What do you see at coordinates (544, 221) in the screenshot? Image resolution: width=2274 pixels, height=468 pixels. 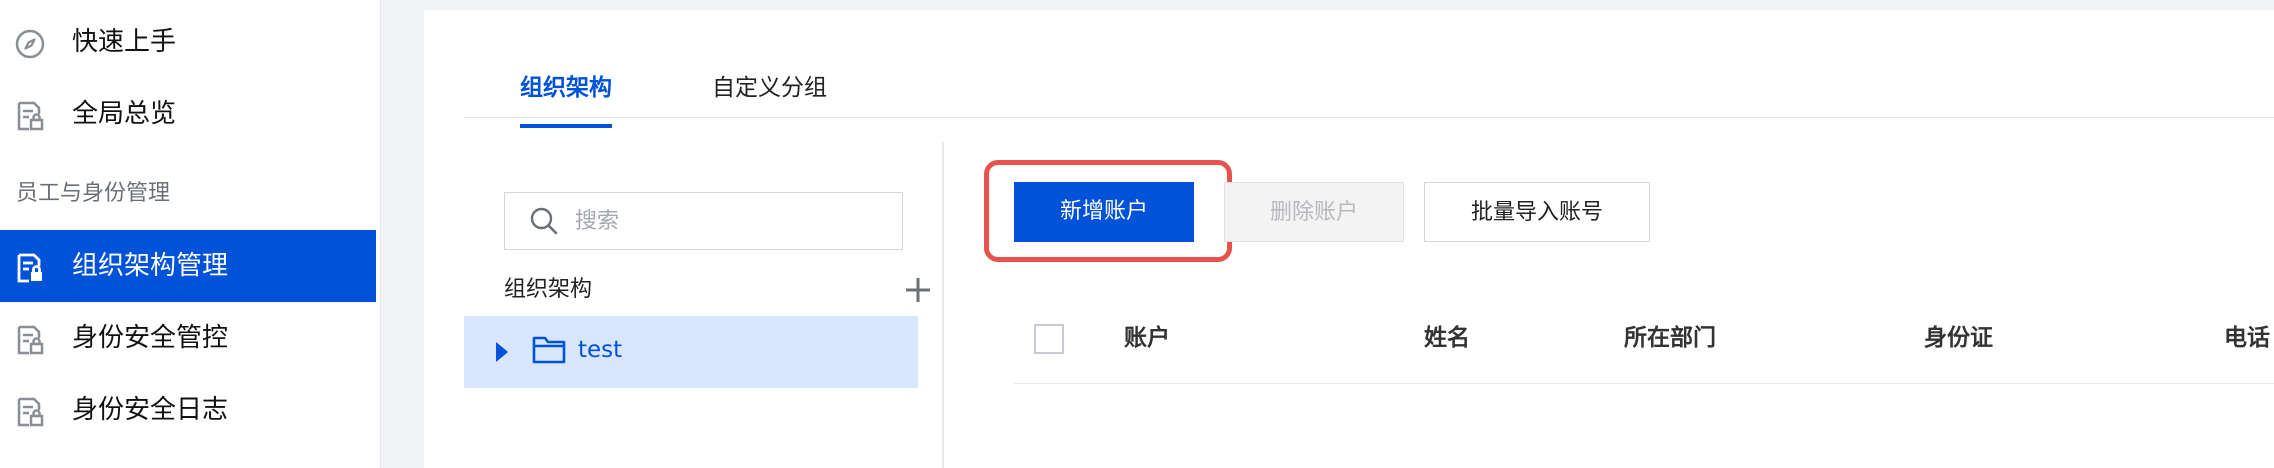 I see `search-icon` at bounding box center [544, 221].